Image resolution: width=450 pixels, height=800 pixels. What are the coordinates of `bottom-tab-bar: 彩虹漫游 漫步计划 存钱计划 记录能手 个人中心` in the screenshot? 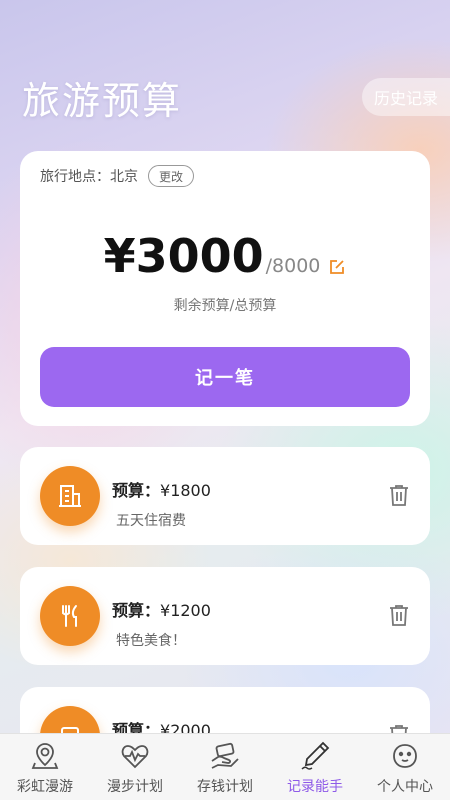 It's located at (225, 766).